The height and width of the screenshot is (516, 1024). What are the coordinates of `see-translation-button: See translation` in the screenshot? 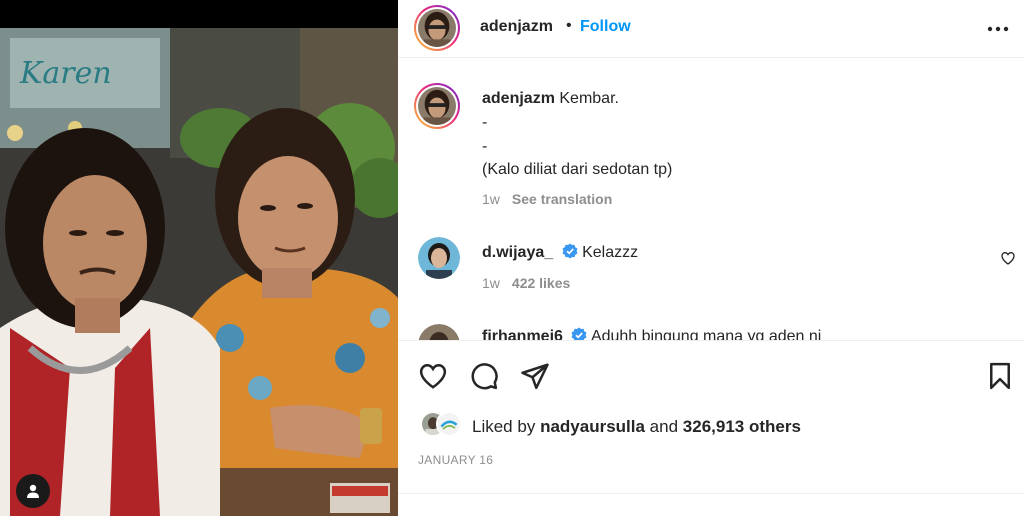 It's located at (562, 199).